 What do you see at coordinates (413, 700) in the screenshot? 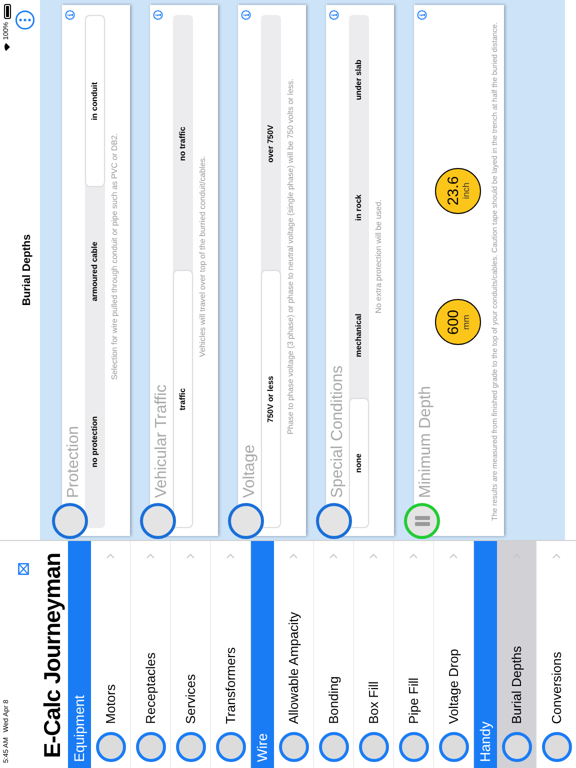
I see `item-label: Pipe Fill` at bounding box center [413, 700].